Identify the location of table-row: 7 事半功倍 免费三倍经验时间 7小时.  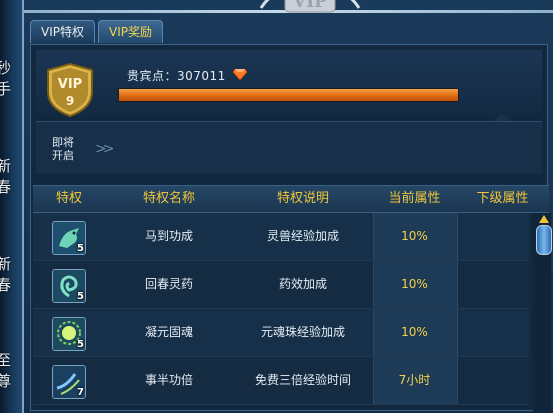
(281, 381).